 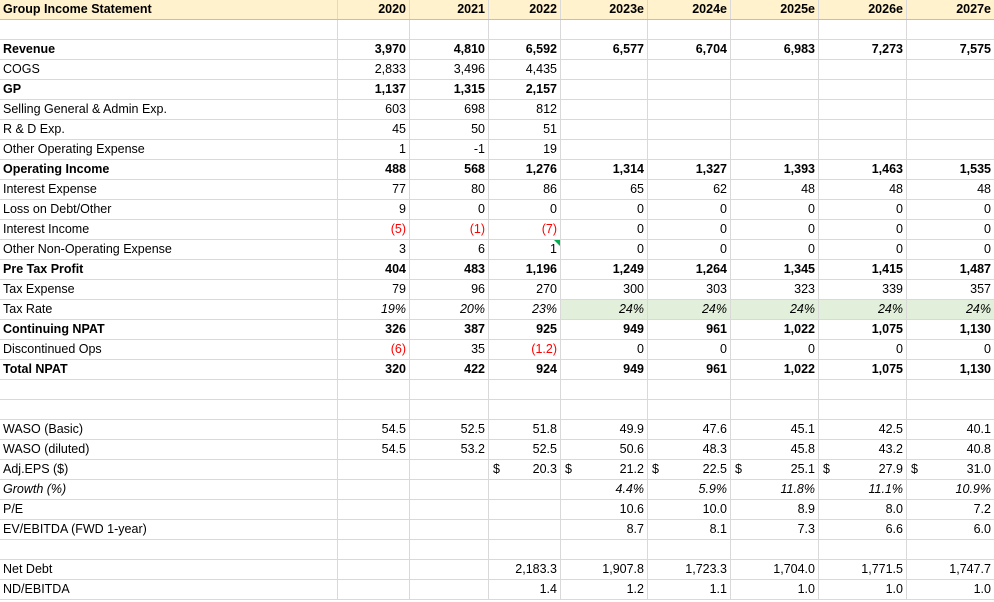 What do you see at coordinates (169, 309) in the screenshot?
I see `row-label: Tax Rate` at bounding box center [169, 309].